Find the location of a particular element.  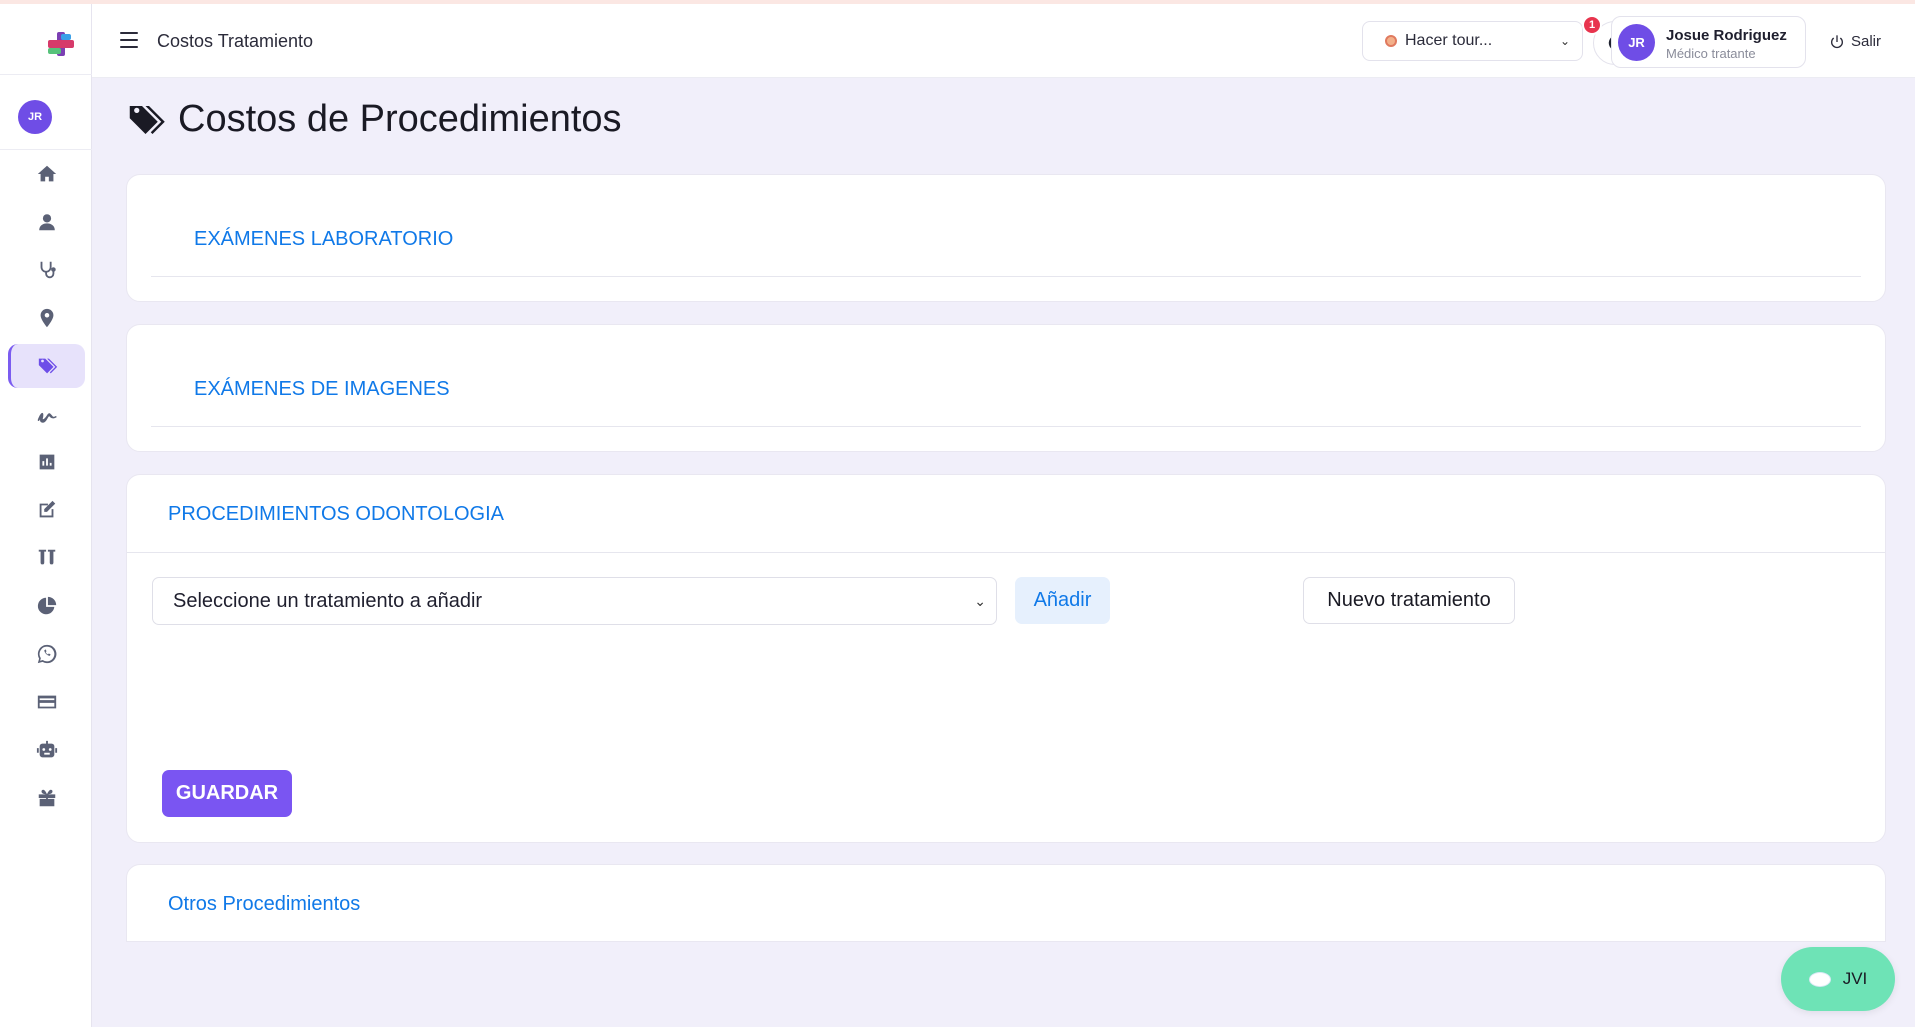

chat-assistant-label: JVI is located at coordinates (1855, 978).